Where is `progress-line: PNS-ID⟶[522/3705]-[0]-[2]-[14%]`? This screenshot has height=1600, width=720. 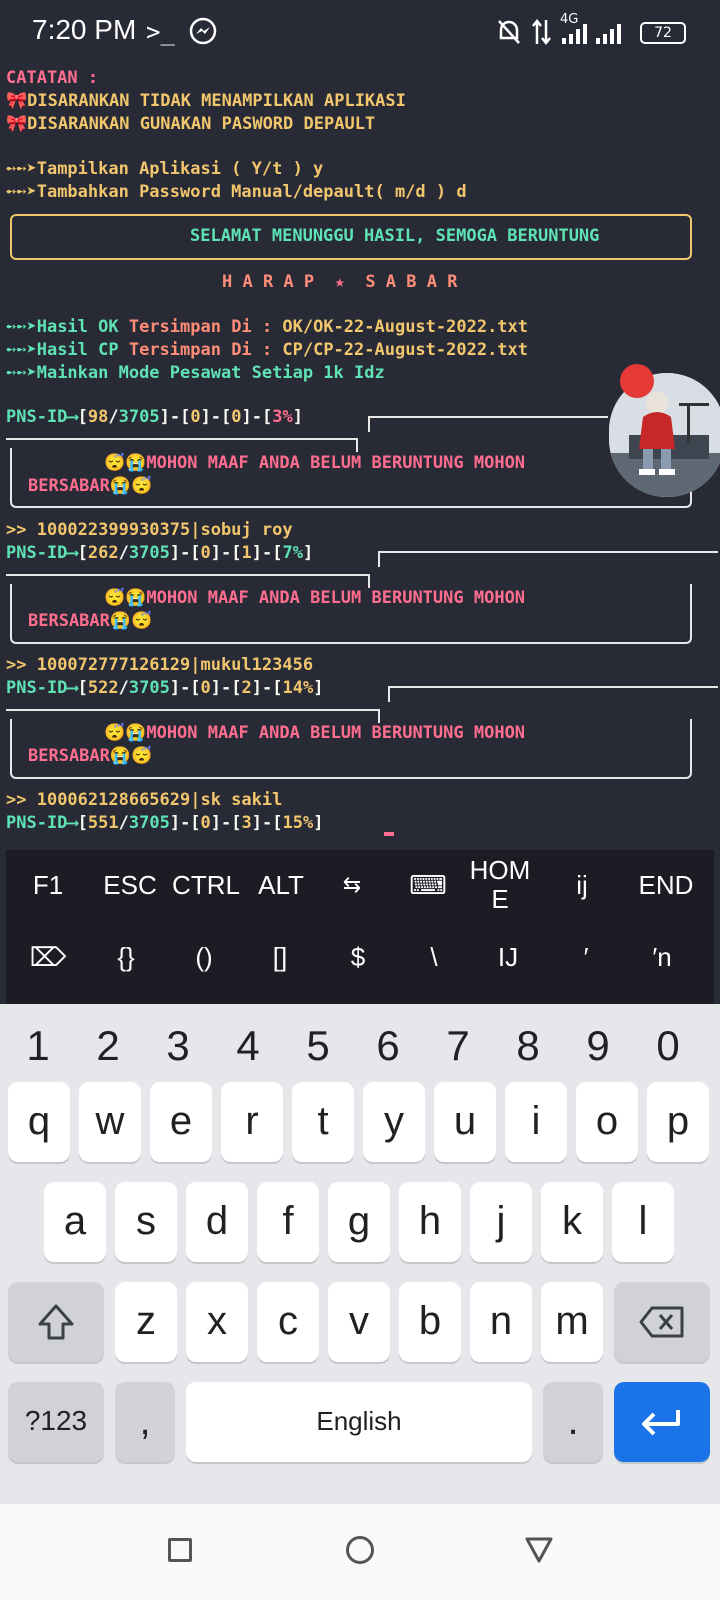
progress-line: PNS-ID⟶[522/3705]-[0]-[2]-[14%] is located at coordinates (165, 688).